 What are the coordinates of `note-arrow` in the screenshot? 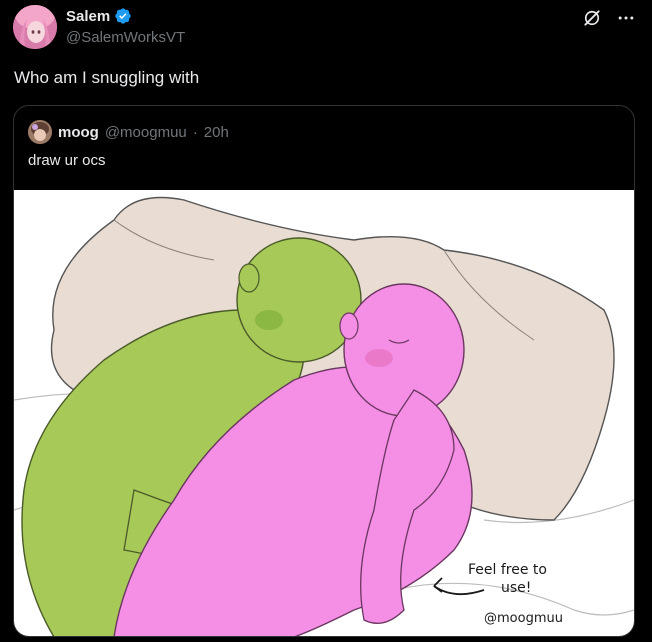 It's located at (459, 590).